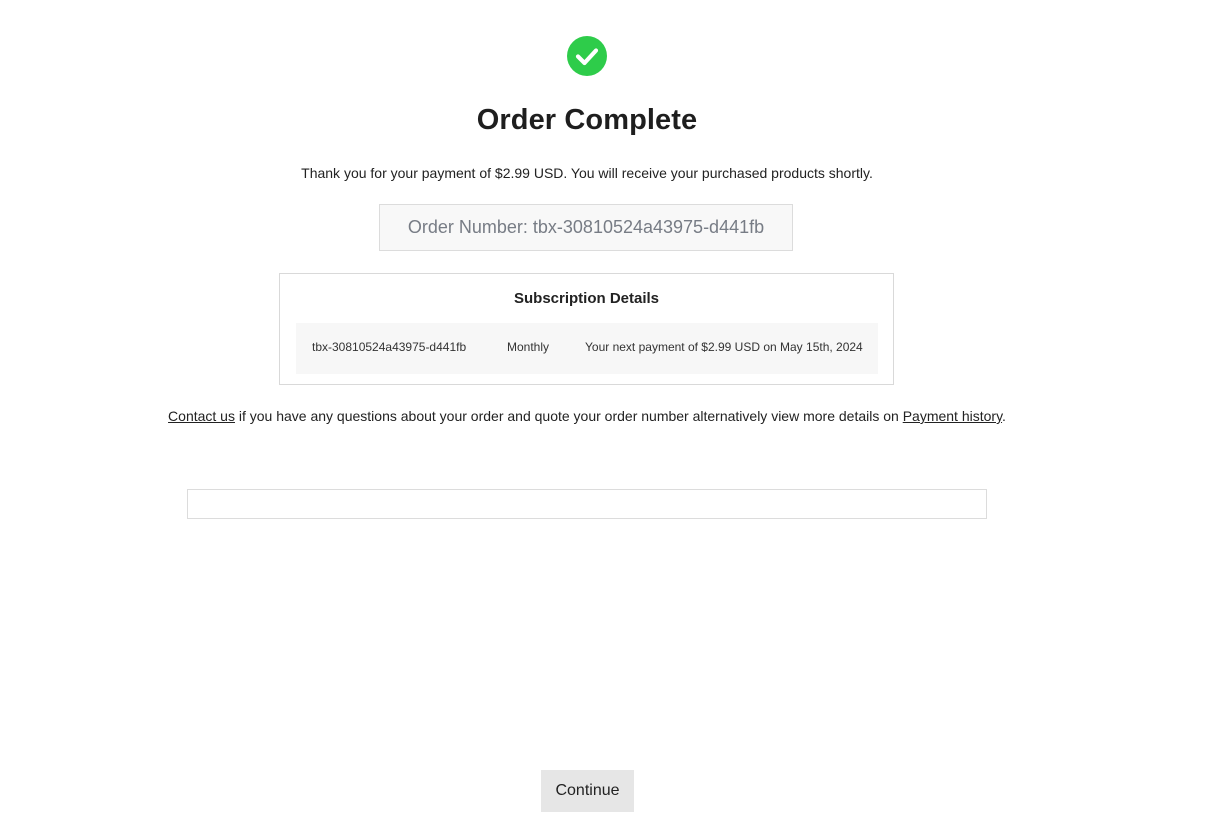 The height and width of the screenshot is (839, 1214). Describe the element at coordinates (586, 298) in the screenshot. I see `subscription-details-title: Subscription Details` at that location.